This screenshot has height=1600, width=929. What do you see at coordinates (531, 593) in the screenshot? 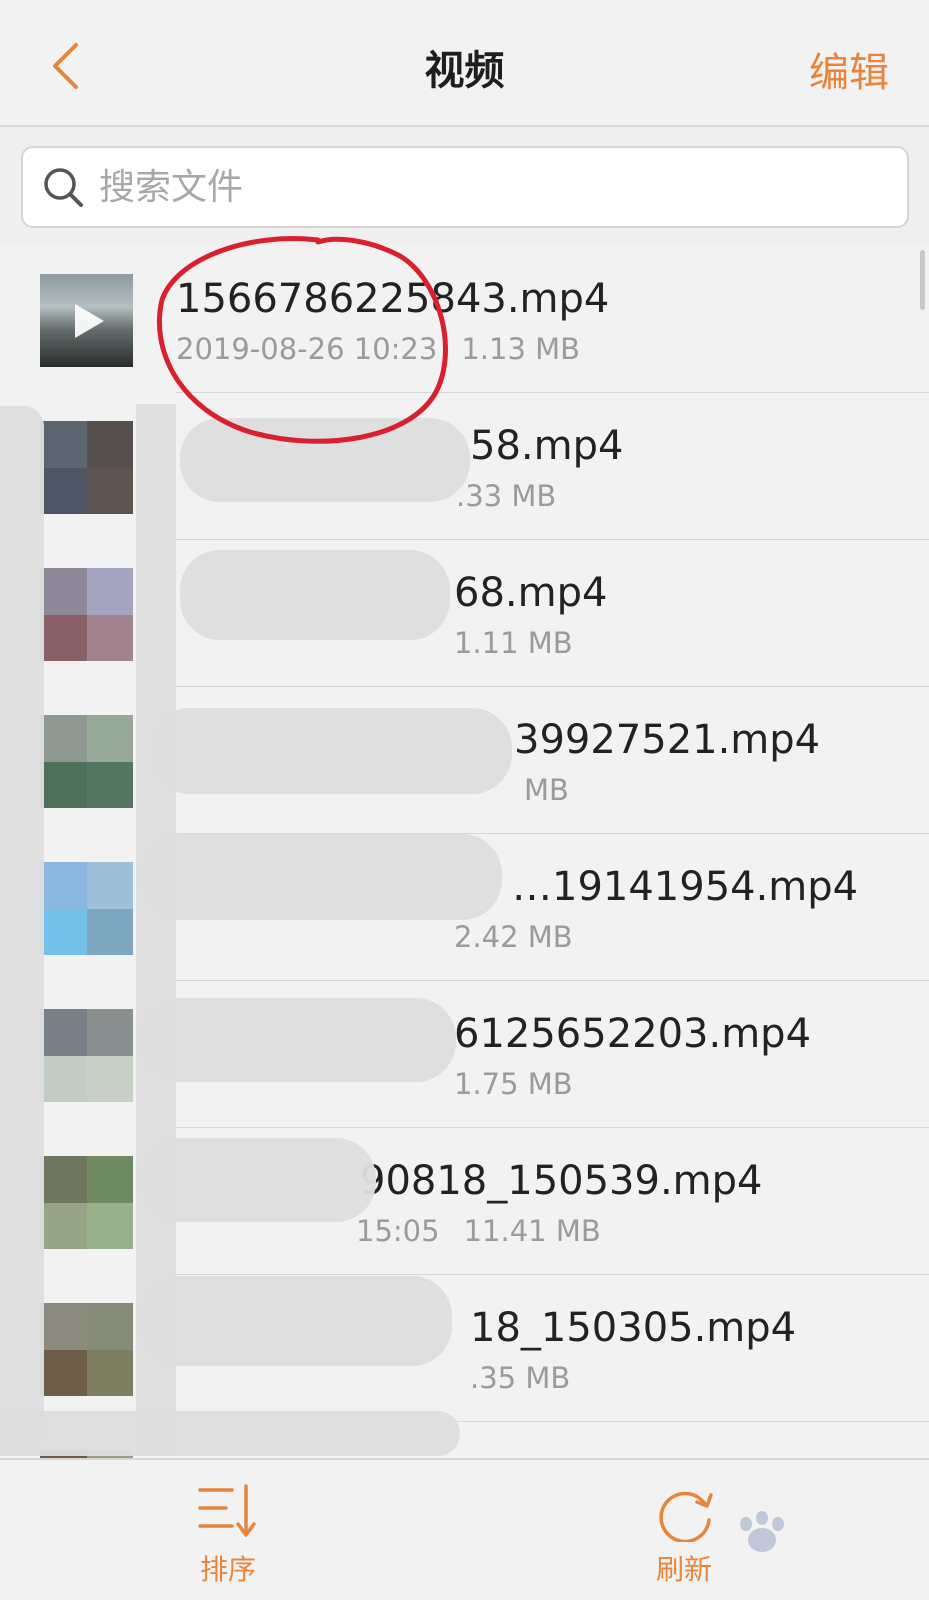
I see `file-name: 68.mp4` at bounding box center [531, 593].